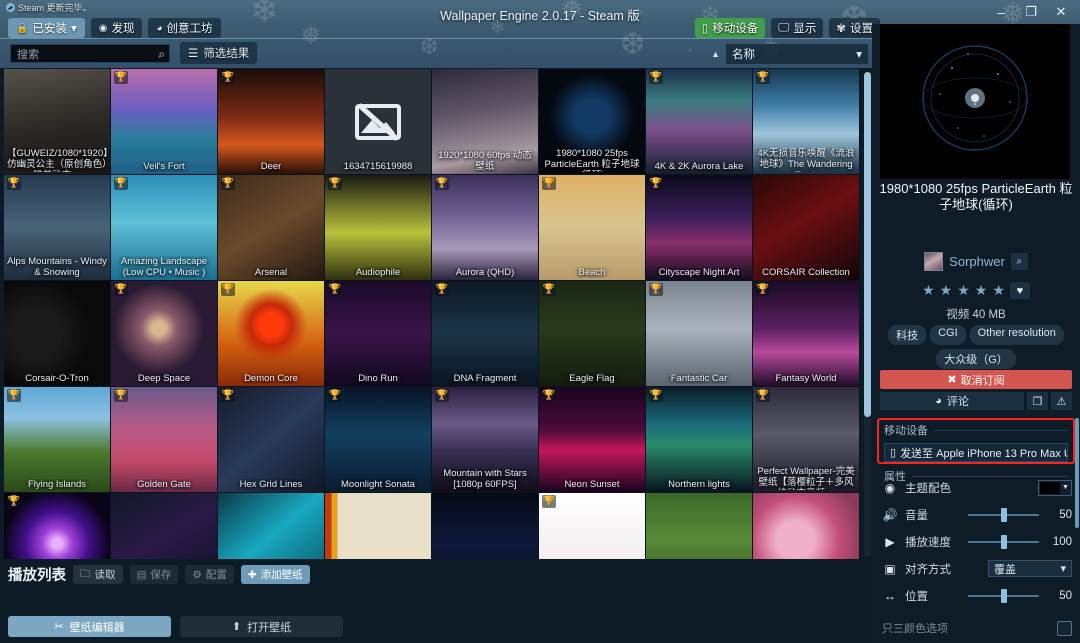  What do you see at coordinates (57, 333) in the screenshot?
I see `wallpaper-tile: Corsair-O-Tron` at bounding box center [57, 333].